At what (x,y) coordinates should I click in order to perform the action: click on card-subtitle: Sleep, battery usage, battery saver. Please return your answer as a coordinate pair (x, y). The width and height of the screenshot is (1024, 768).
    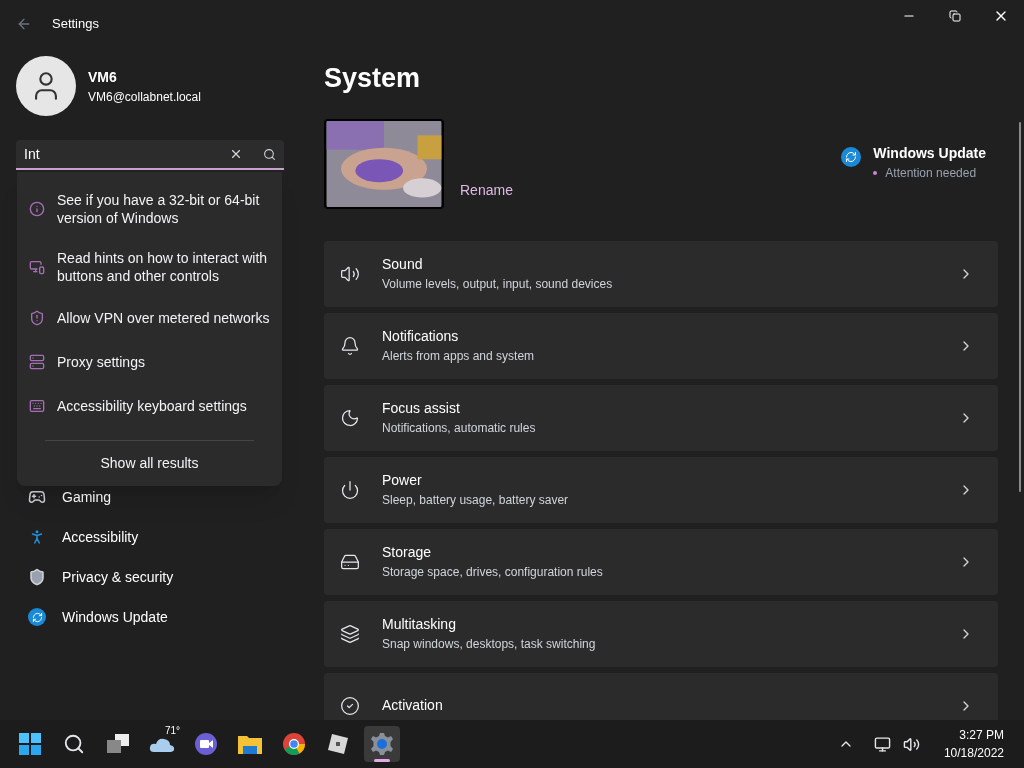
    Looking at the image, I should click on (476, 500).